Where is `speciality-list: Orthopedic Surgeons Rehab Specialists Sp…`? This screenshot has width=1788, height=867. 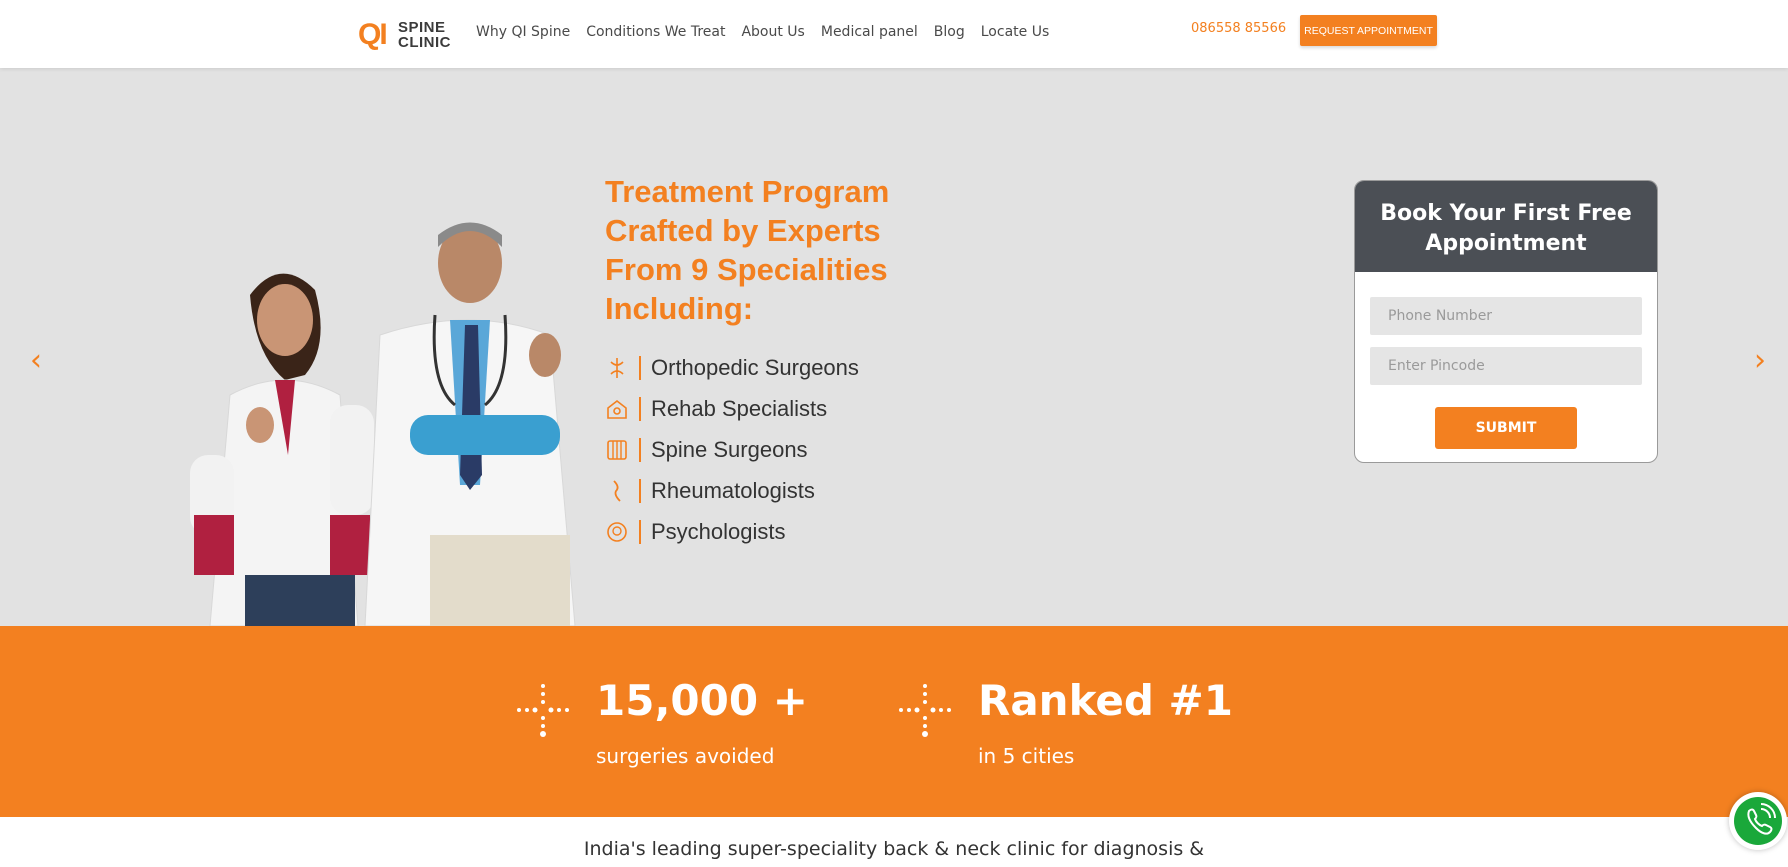
speciality-list: Orthopedic Surgeons Rehab Specialists Sp… is located at coordinates (732, 449).